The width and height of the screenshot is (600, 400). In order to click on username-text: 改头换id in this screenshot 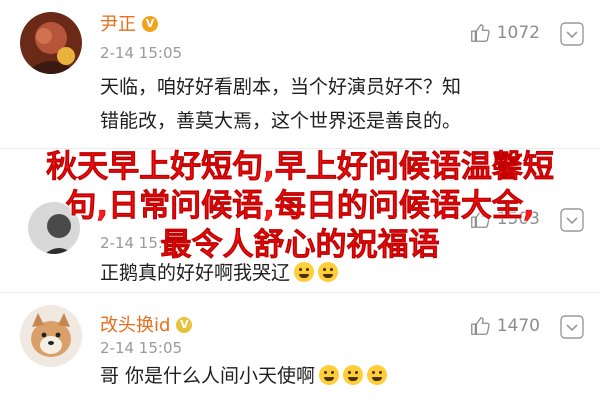, I will do `click(135, 325)`.